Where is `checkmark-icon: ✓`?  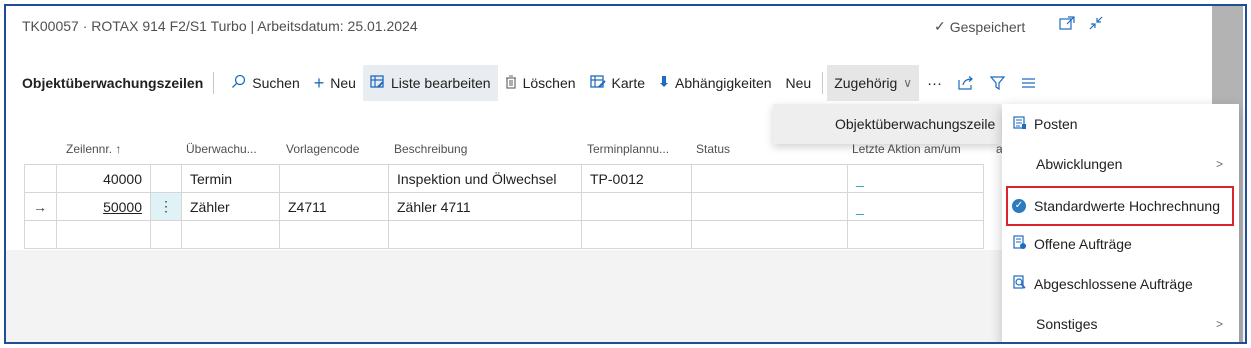 checkmark-icon: ✓ is located at coordinates (940, 26).